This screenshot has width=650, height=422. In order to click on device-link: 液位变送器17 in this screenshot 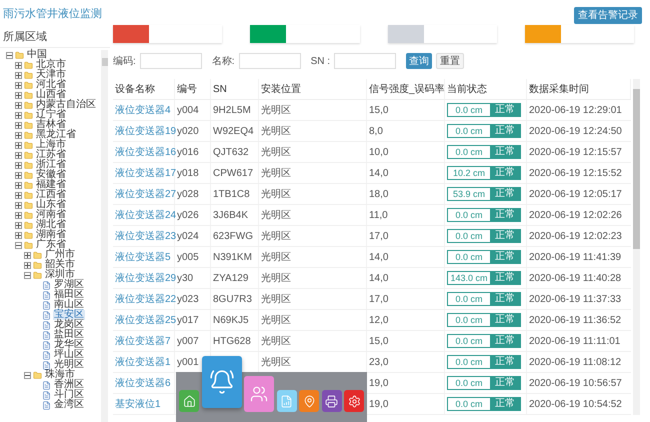, I will do `click(145, 173)`.